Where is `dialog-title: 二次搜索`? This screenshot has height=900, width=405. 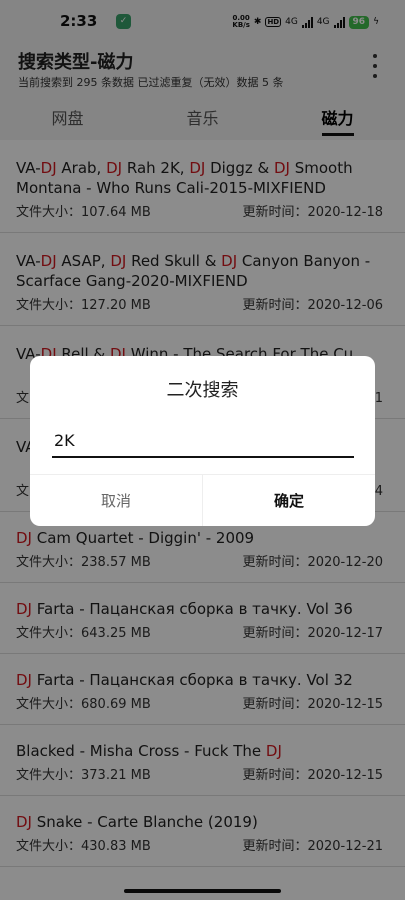
dialog-title: 二次搜索 is located at coordinates (202, 390).